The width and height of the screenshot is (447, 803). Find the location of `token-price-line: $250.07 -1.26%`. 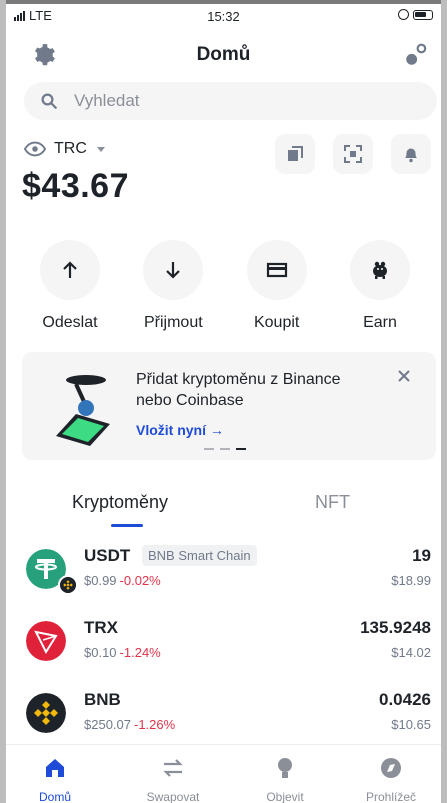

token-price-line: $250.07 -1.26% is located at coordinates (129, 724).